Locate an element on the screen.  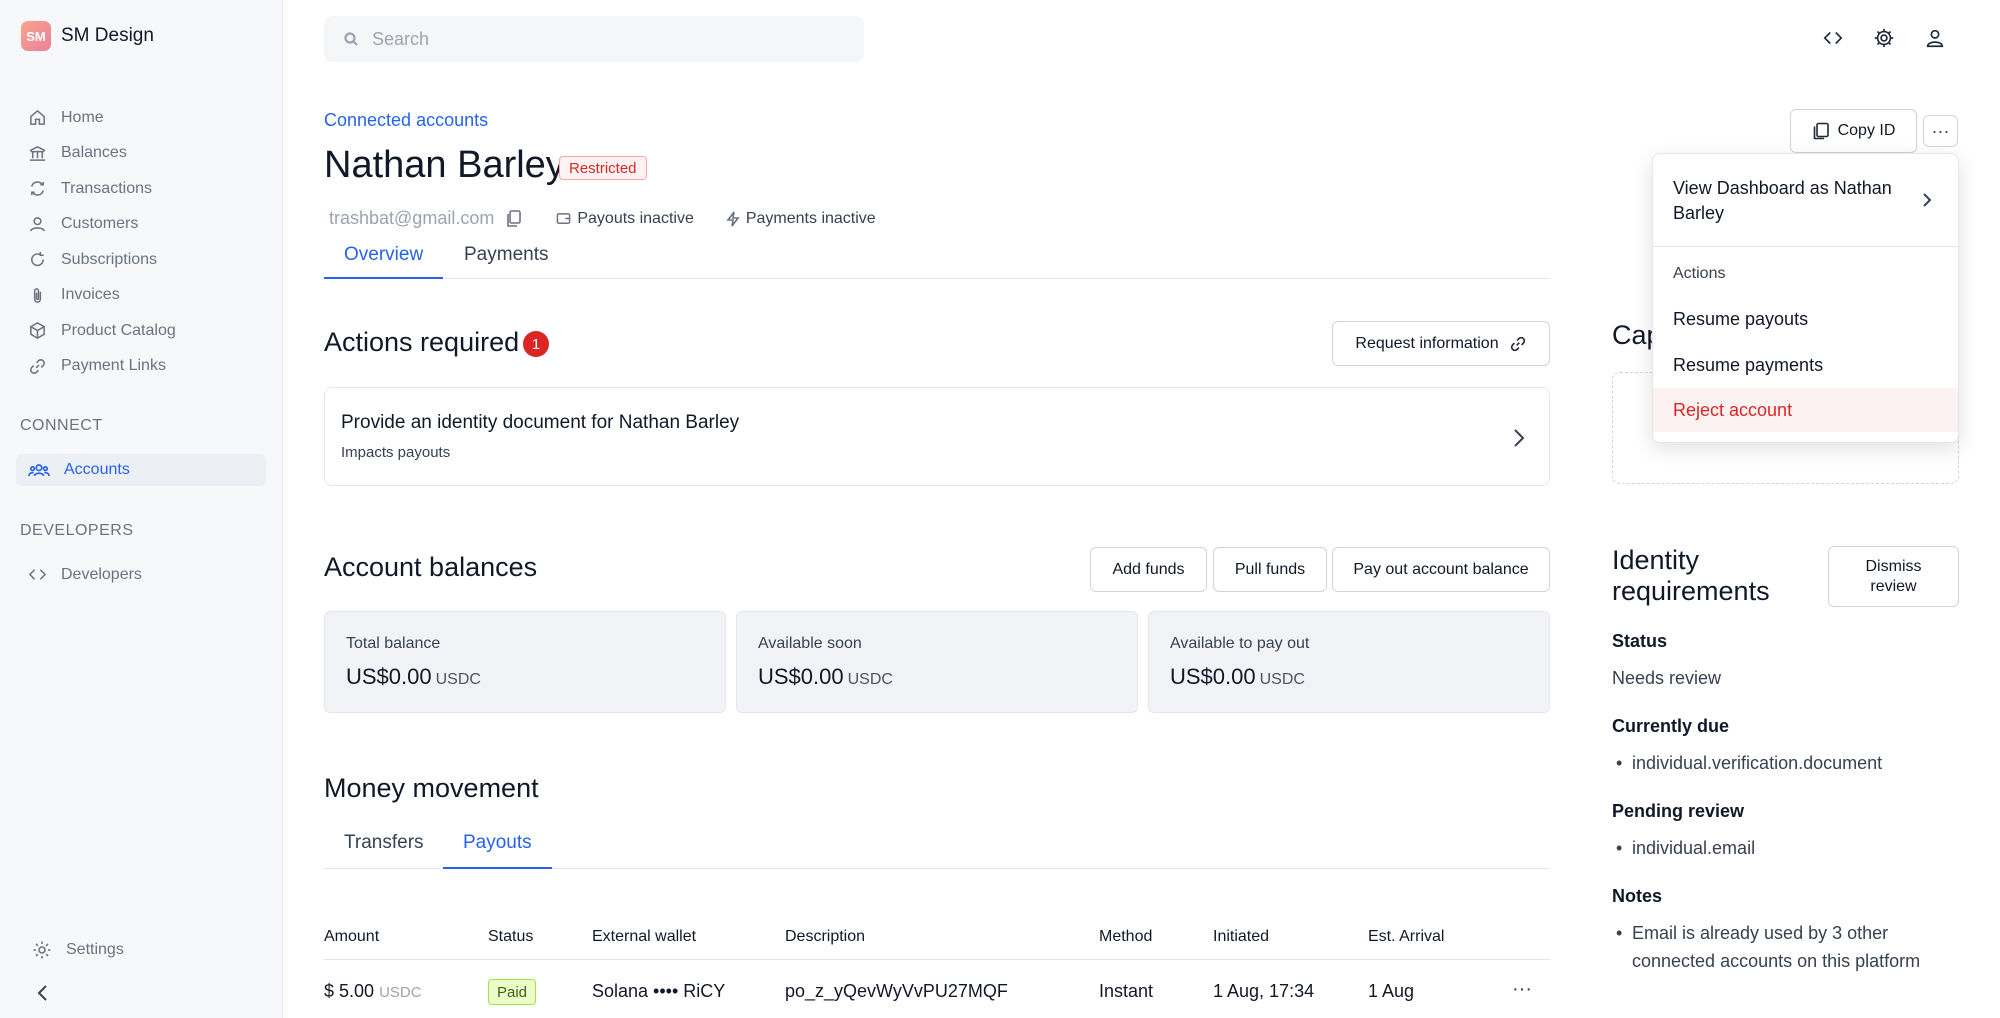
payments-status: Payments inactive is located at coordinates (801, 219).